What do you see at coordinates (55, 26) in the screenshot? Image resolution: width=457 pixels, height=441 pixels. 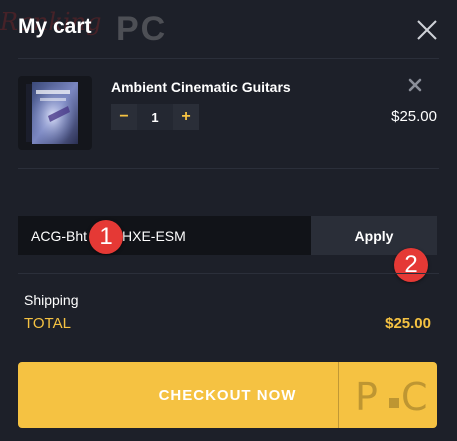 I see `cart-title: My cart` at bounding box center [55, 26].